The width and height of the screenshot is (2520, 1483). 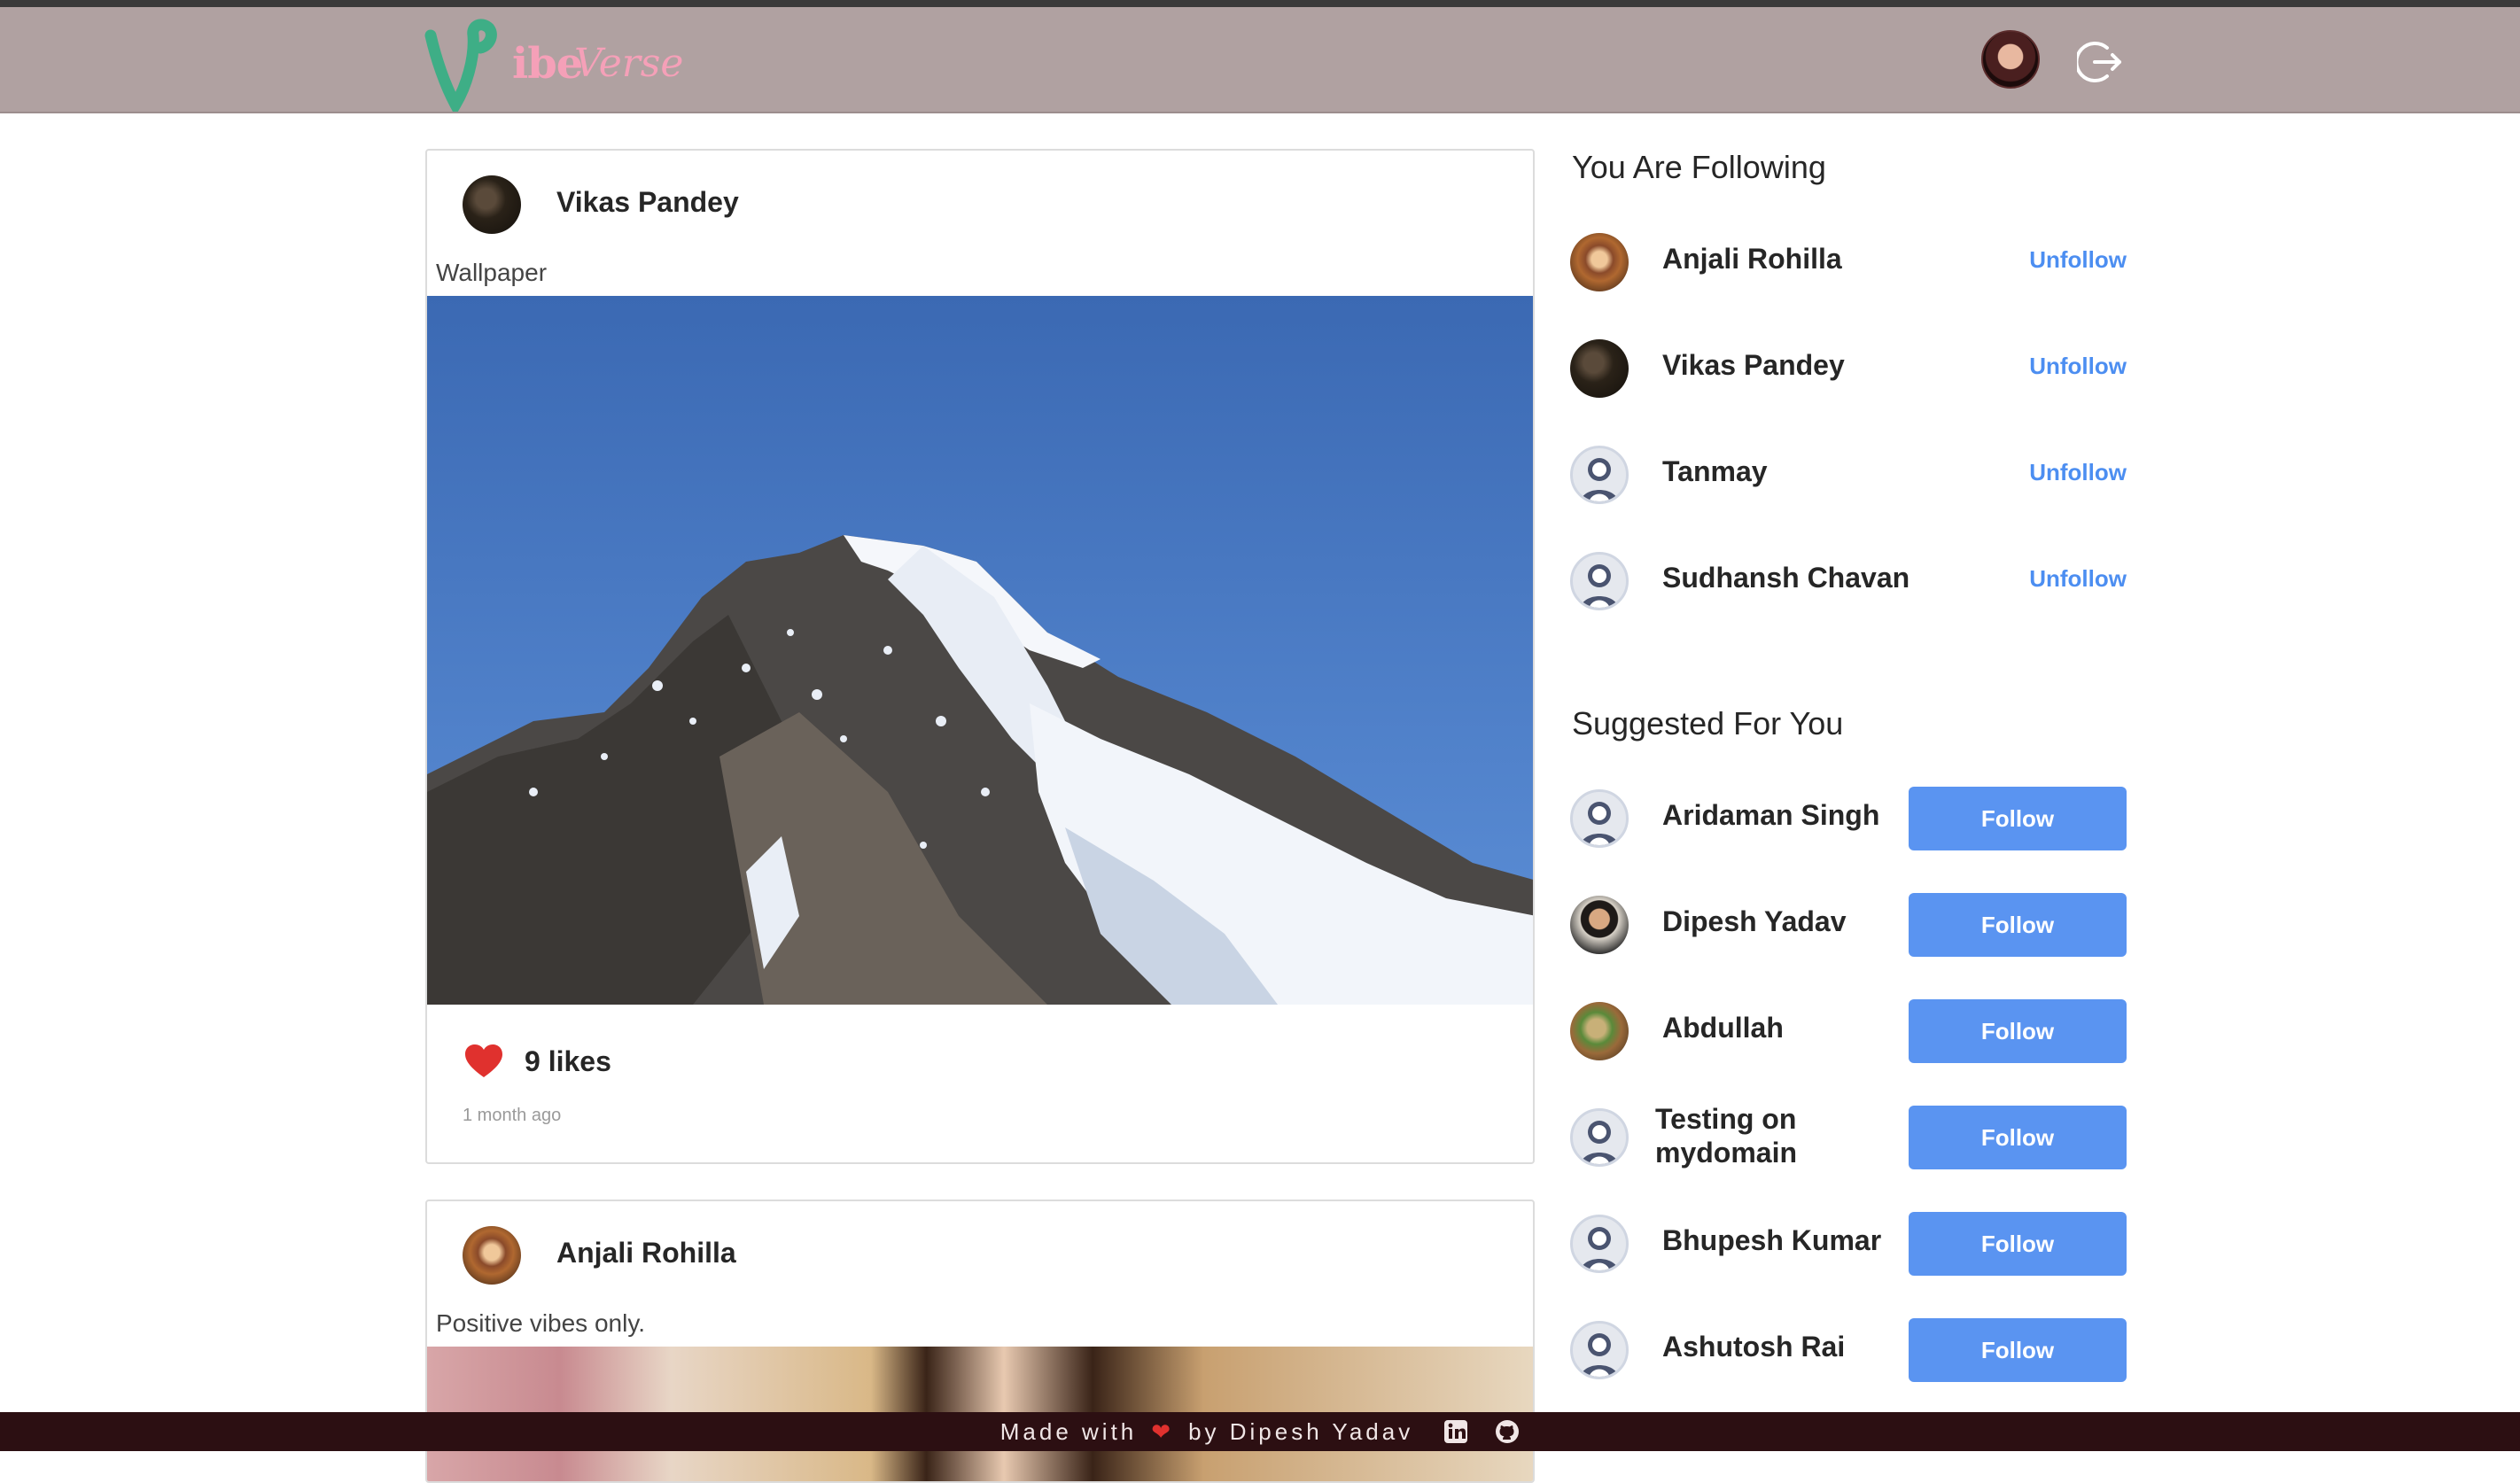 I want to click on post-caption: Wallpaper, so click(x=492, y=272).